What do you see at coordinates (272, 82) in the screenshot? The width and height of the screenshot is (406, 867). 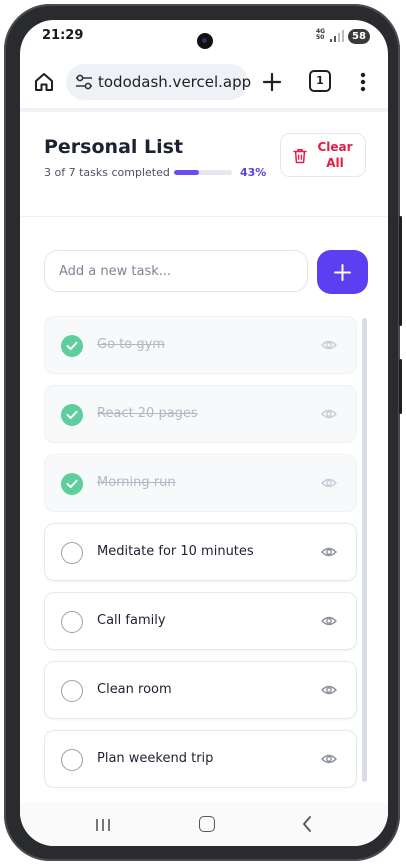 I see `new-tab-icon` at bounding box center [272, 82].